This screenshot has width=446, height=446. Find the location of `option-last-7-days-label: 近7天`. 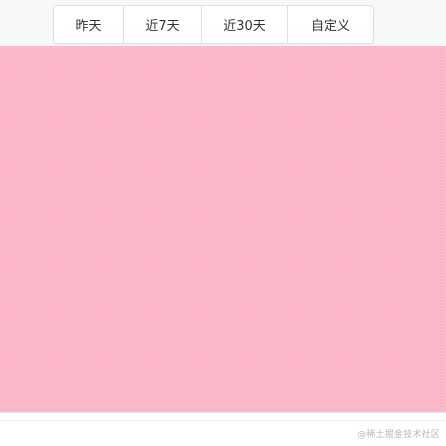

option-last-7-days-label: 近7天 is located at coordinates (162, 26).